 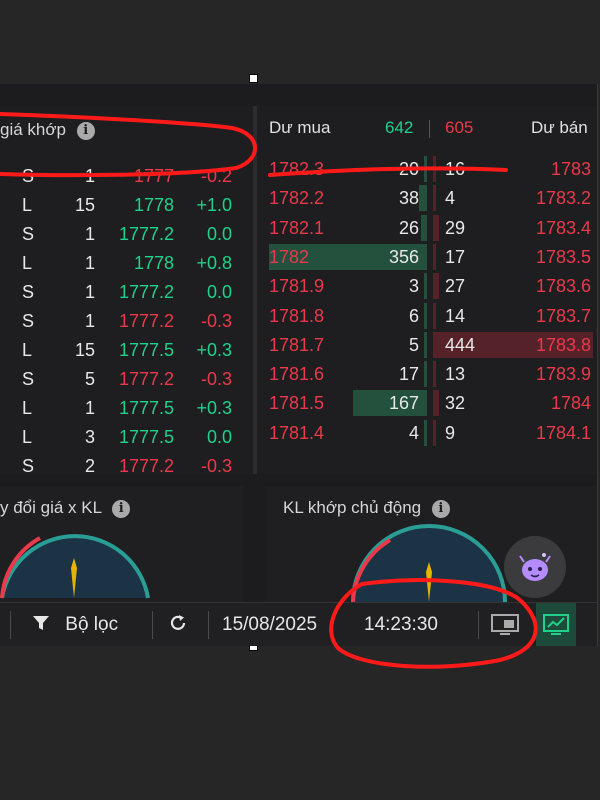 What do you see at coordinates (455, 286) in the screenshot?
I see `ask-volume: 27` at bounding box center [455, 286].